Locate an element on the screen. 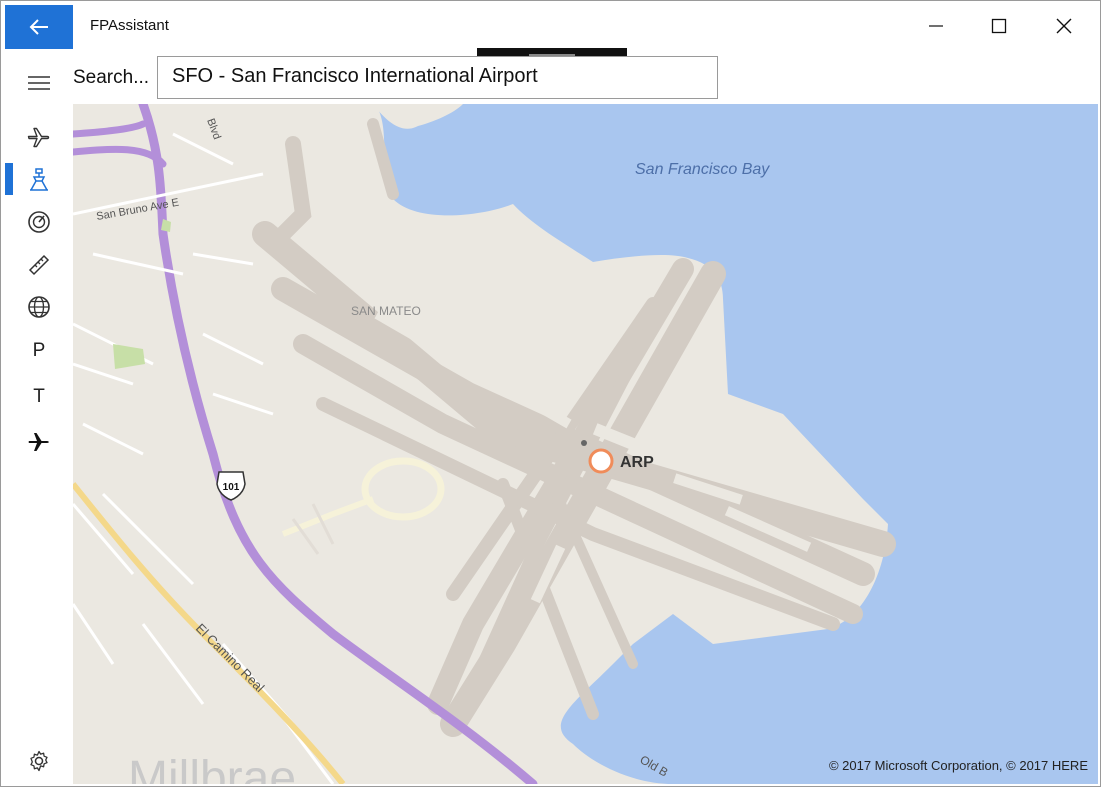 This screenshot has height=787, width=1101. back-arrow-icon is located at coordinates (38, 27).